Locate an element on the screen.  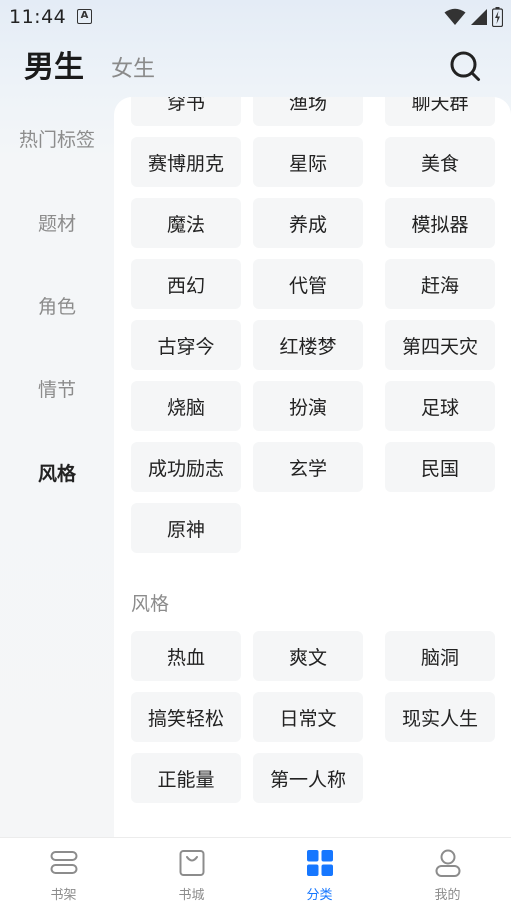
nav-label: 书城 is located at coordinates (191, 895).